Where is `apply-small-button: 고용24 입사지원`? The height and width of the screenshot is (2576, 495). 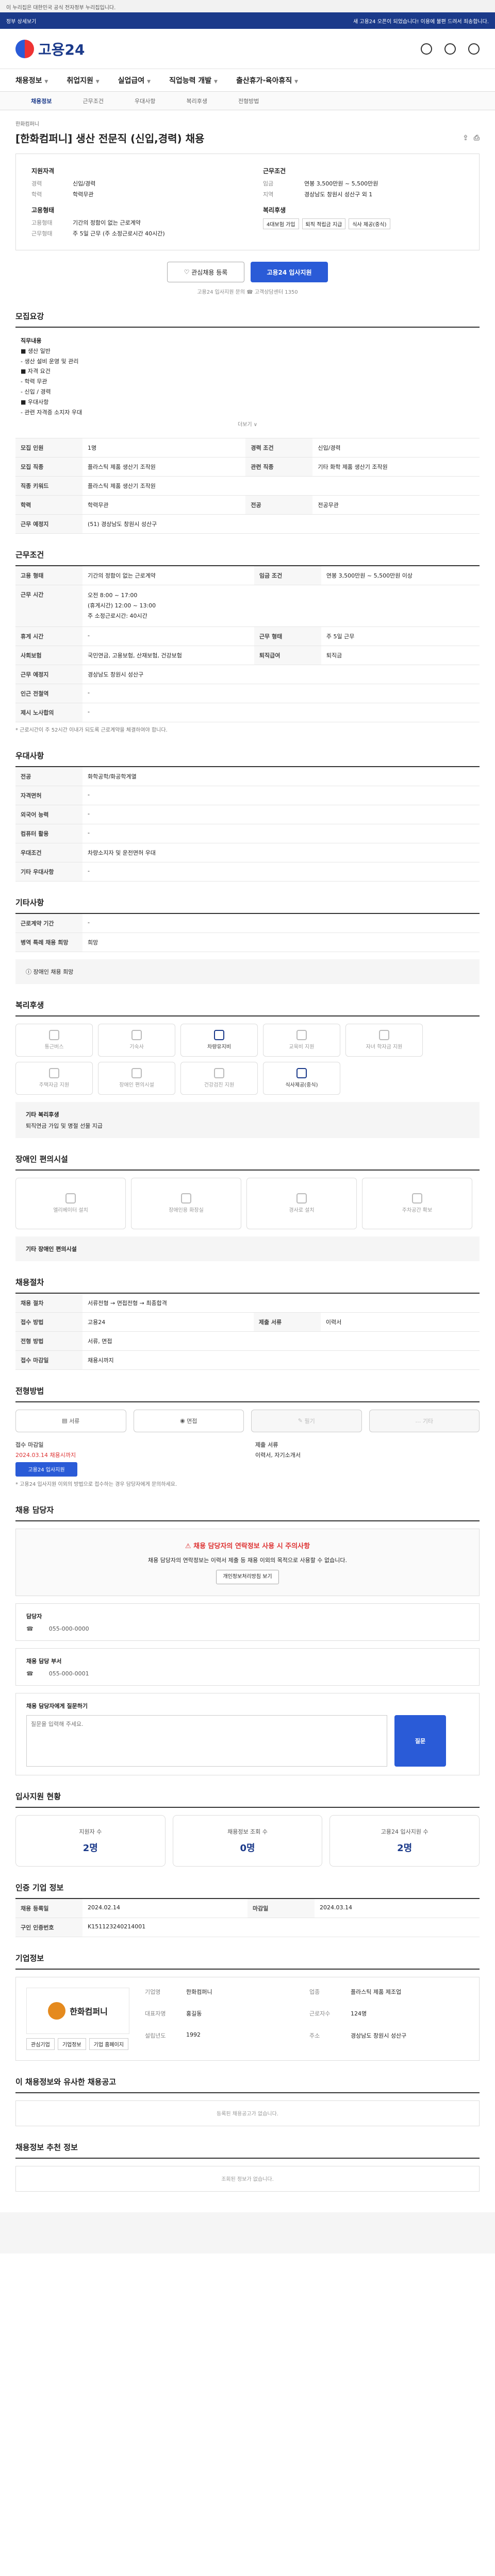 apply-small-button: 고용24 입사지원 is located at coordinates (46, 1470).